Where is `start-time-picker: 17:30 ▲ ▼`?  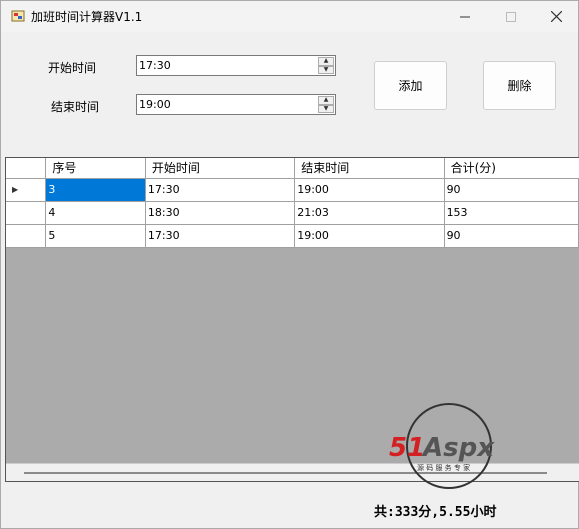
start-time-picker: 17:30 ▲ ▼ is located at coordinates (236, 65).